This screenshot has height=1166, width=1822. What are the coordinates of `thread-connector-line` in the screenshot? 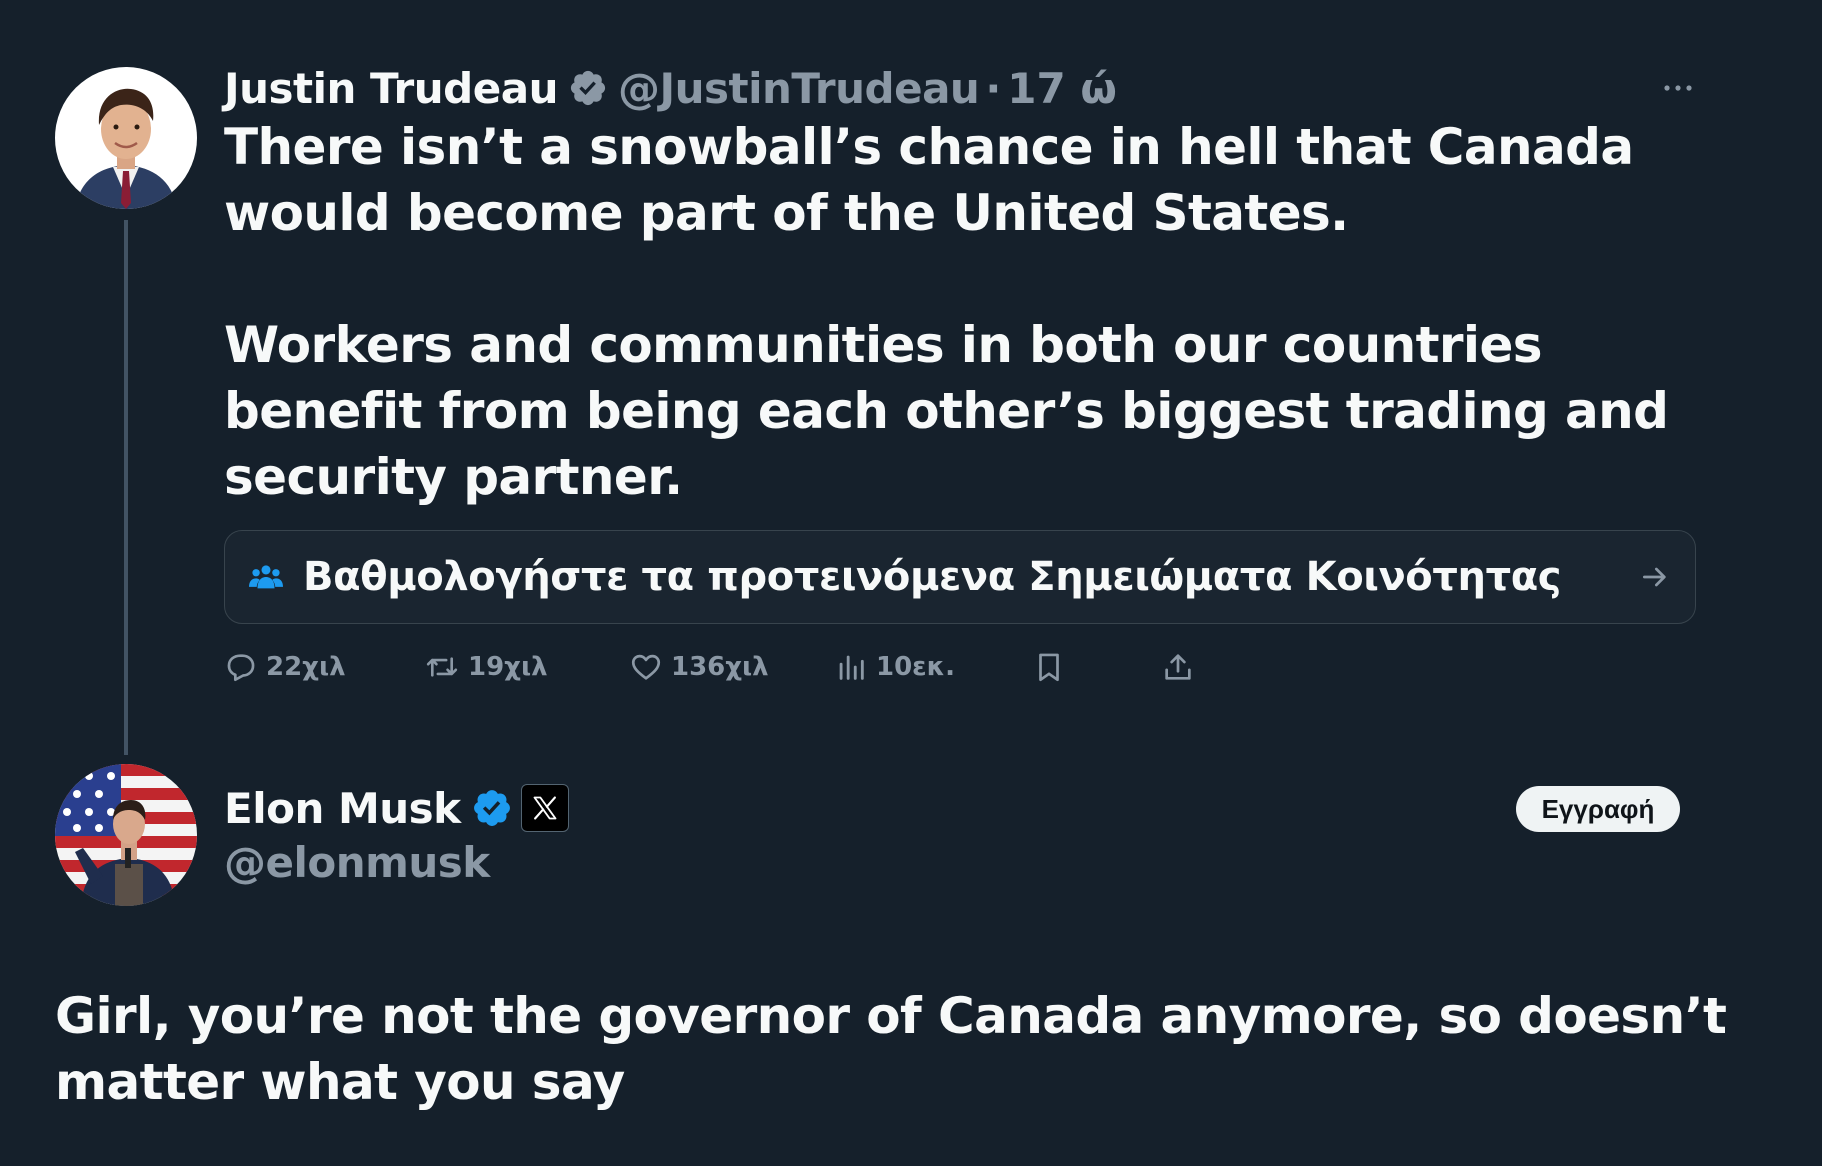 It's located at (126, 487).